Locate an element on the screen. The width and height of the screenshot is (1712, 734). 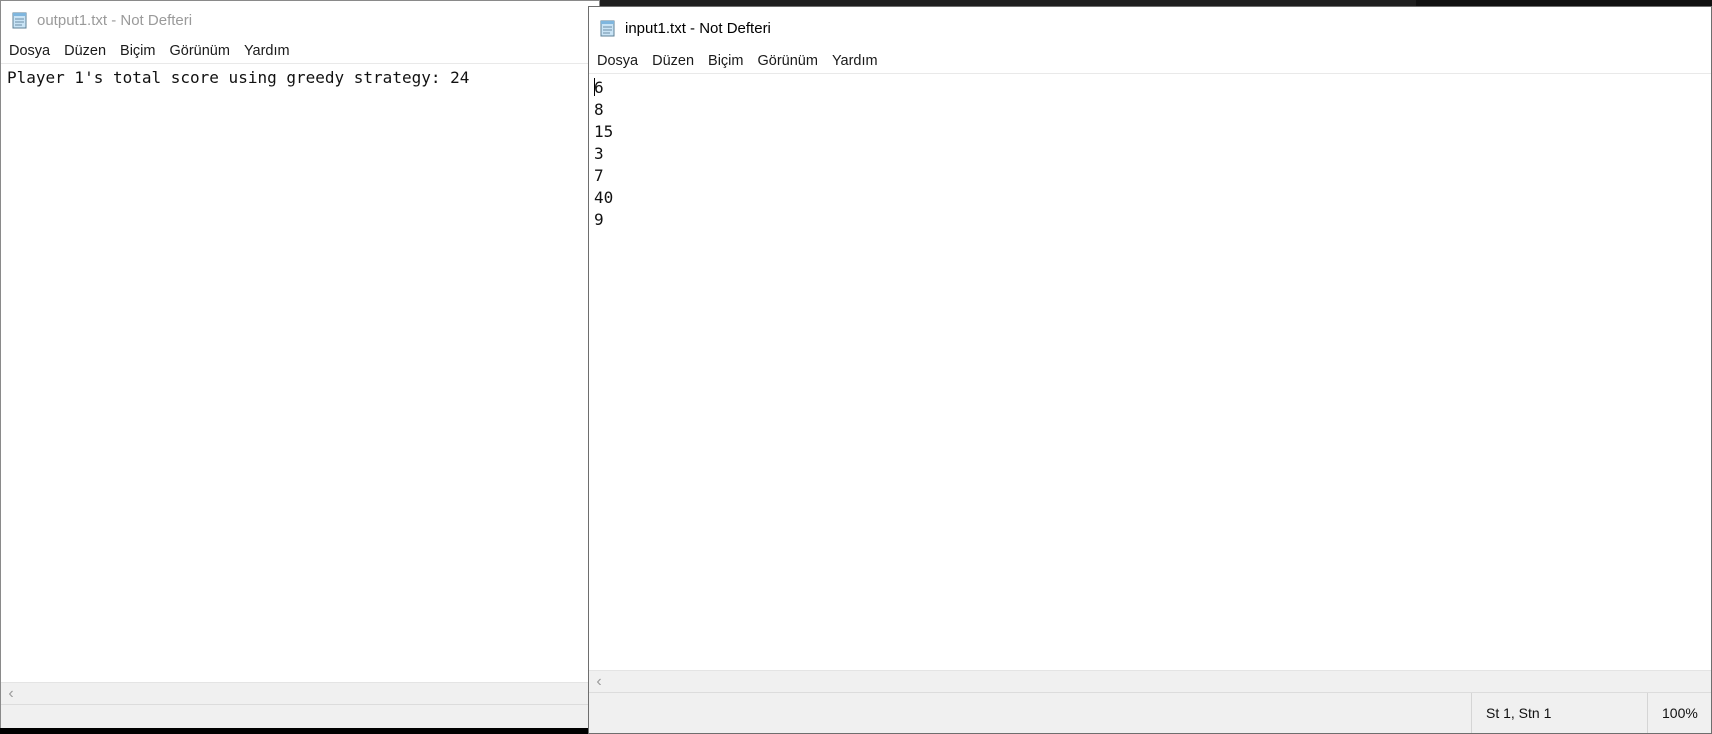
text-line: 7 is located at coordinates (599, 175).